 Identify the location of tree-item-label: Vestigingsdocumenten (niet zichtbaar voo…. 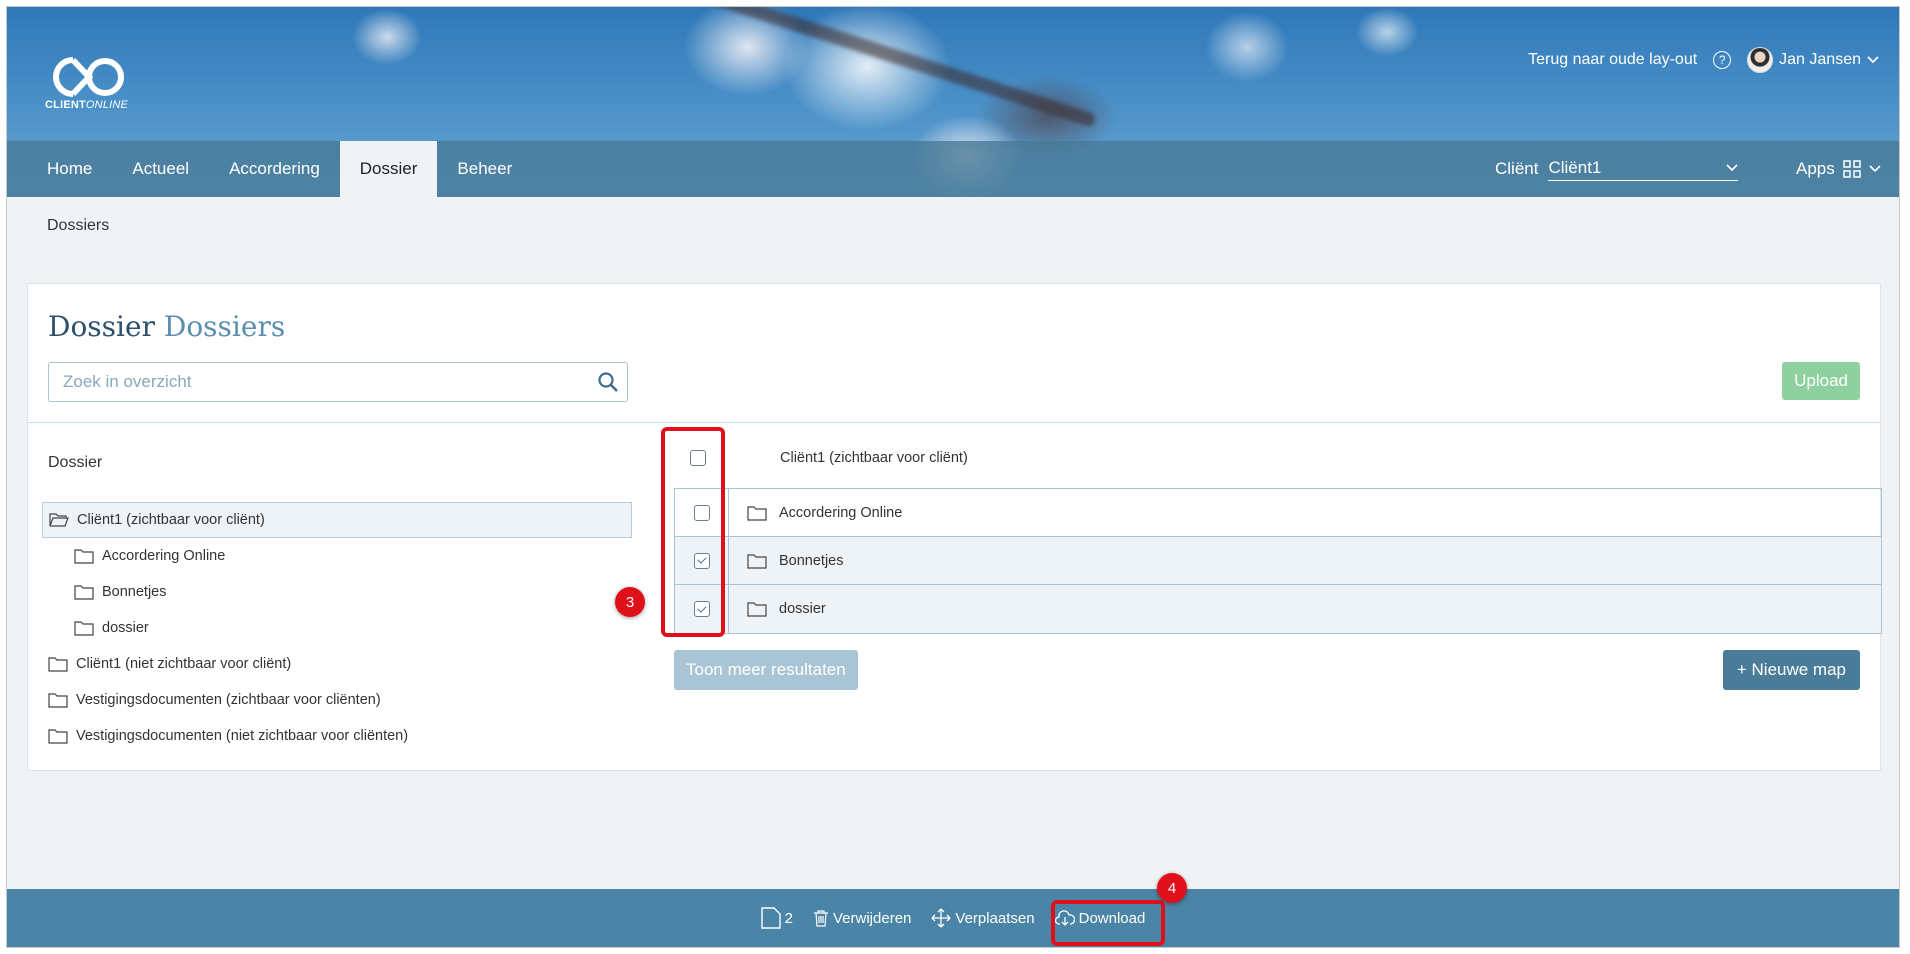
(242, 736).